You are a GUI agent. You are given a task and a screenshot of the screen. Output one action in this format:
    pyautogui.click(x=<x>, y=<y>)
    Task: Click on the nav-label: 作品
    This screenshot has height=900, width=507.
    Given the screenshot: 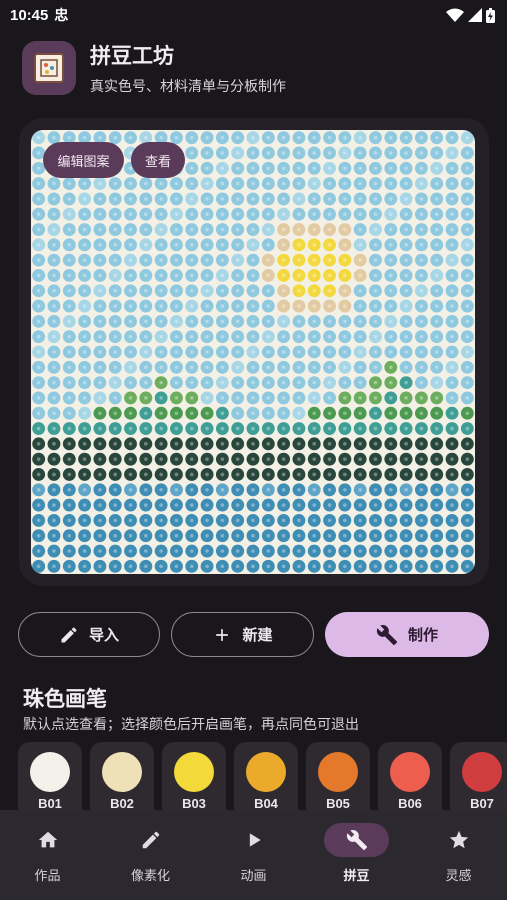 What is the action you would take?
    pyautogui.click(x=47, y=876)
    